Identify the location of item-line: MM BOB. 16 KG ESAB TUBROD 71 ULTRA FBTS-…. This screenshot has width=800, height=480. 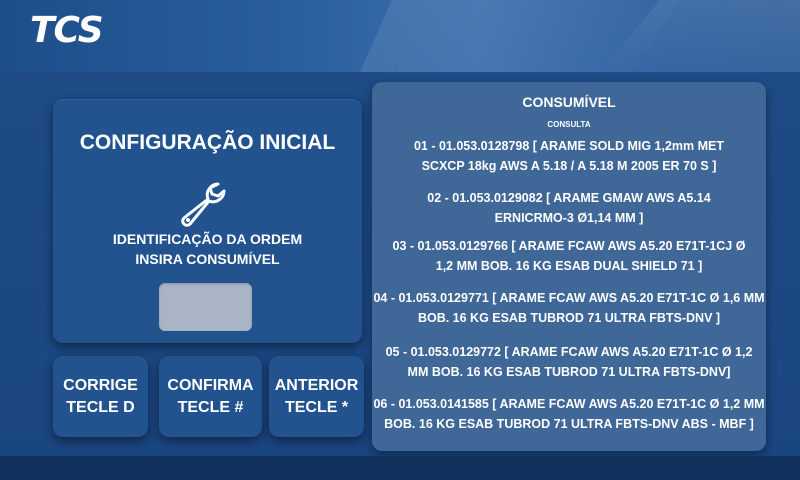
(569, 372).